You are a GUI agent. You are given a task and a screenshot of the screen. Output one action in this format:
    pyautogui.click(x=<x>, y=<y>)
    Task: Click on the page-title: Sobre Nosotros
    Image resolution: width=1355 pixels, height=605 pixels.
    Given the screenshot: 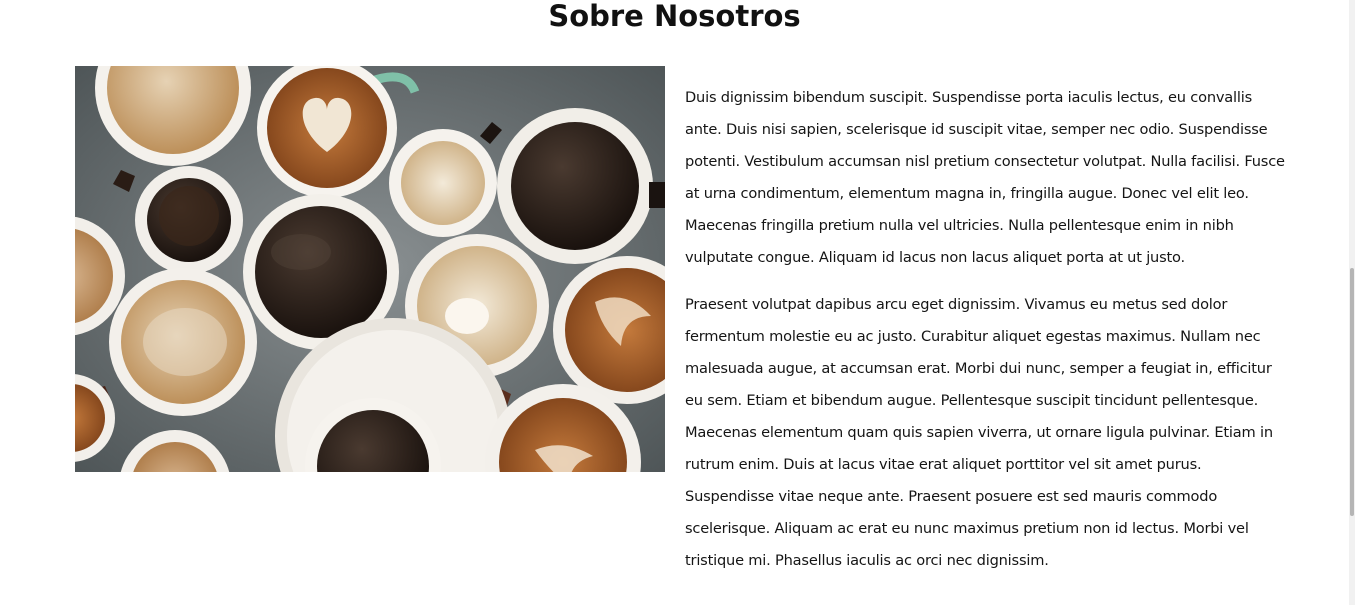 What is the action you would take?
    pyautogui.click(x=674, y=16)
    